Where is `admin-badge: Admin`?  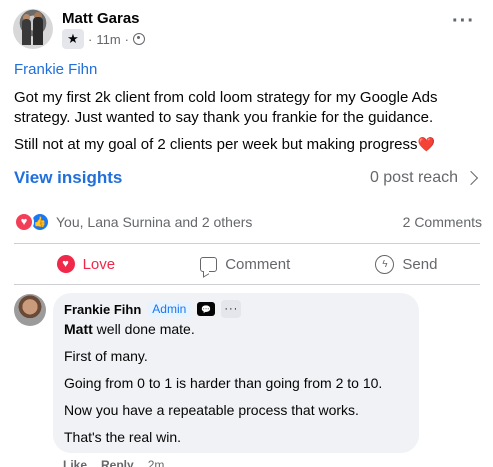 admin-badge: Admin is located at coordinates (169, 309).